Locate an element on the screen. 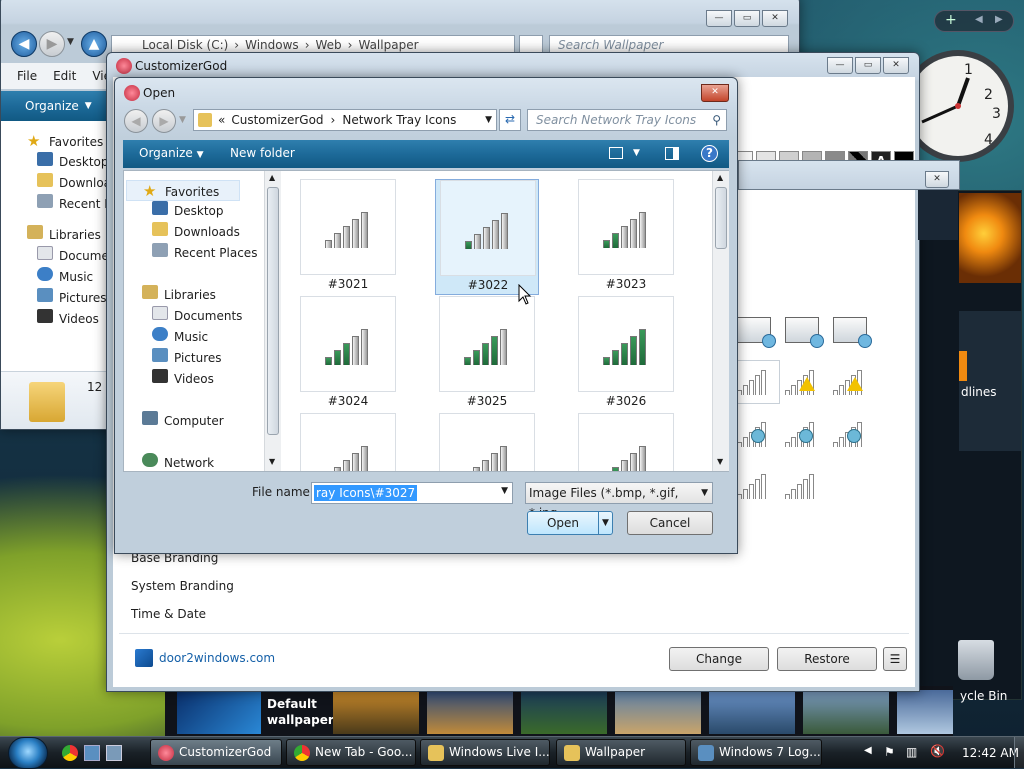  tree-scrollbar: ▲ ▼ is located at coordinates (272, 321).